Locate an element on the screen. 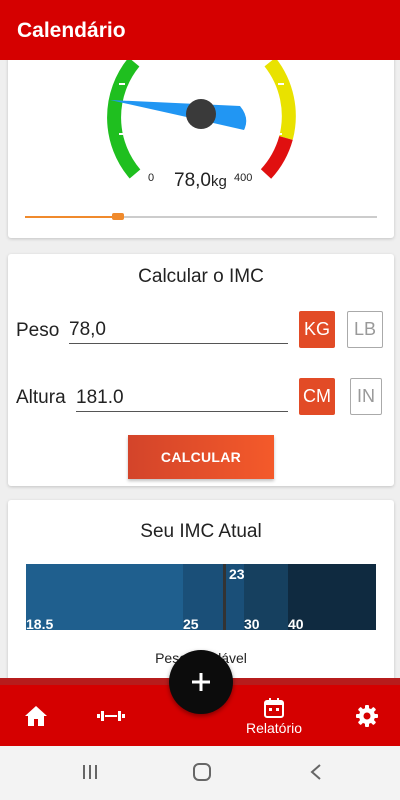 This screenshot has height=800, width=400. unit-kg-button: KG is located at coordinates (317, 329).